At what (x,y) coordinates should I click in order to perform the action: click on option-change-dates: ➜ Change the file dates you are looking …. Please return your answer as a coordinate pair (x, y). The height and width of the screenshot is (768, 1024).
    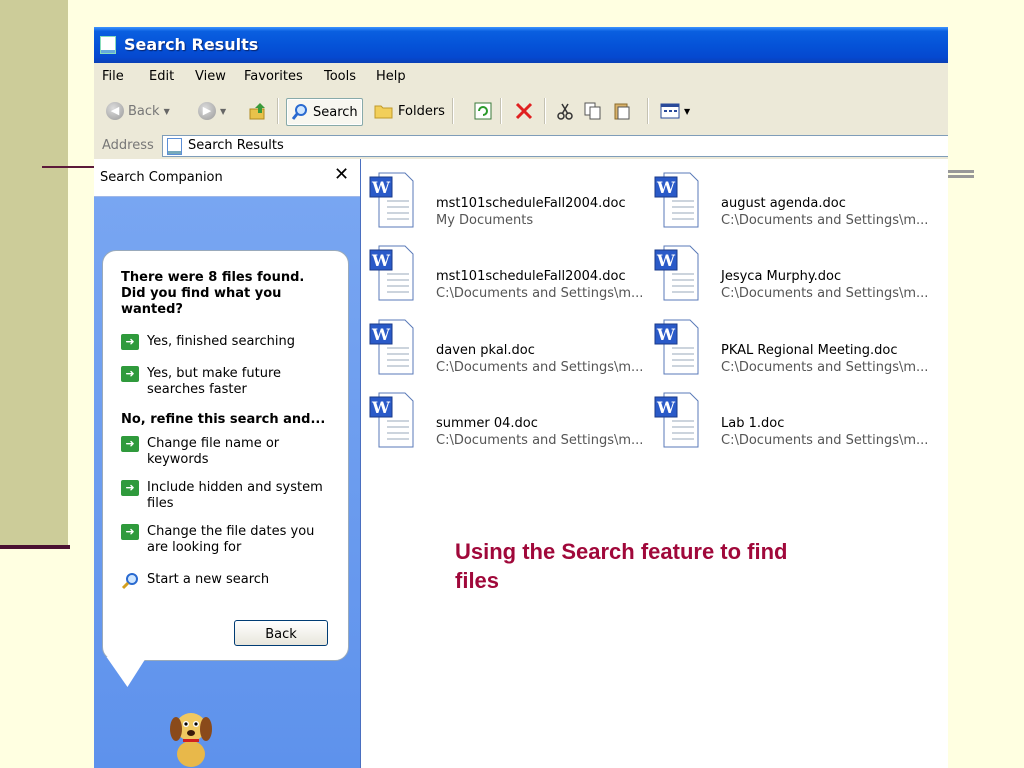
    Looking at the image, I should click on (228, 540).